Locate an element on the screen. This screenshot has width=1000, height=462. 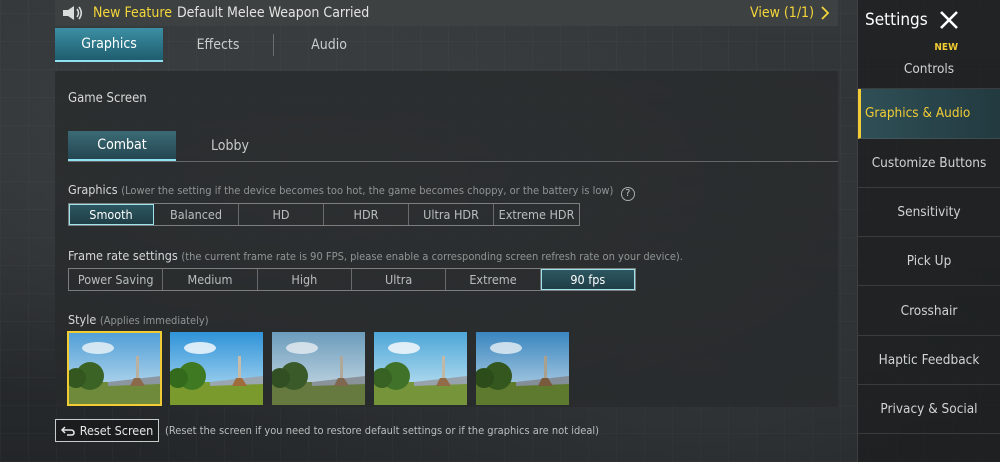
undo-icon is located at coordinates (67, 430).